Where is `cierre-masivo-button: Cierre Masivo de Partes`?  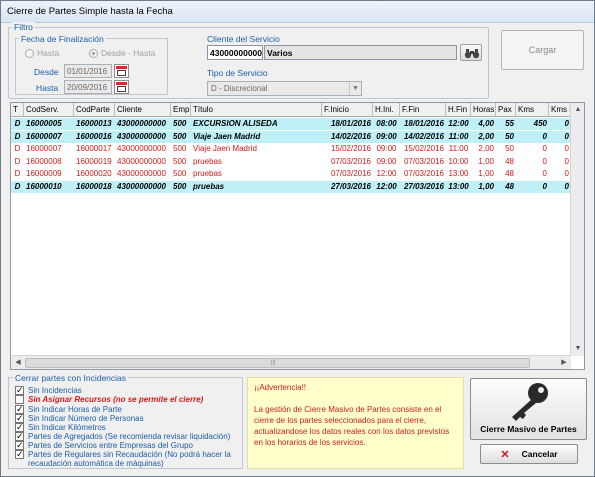 cierre-masivo-button: Cierre Masivo de Partes is located at coordinates (528, 409).